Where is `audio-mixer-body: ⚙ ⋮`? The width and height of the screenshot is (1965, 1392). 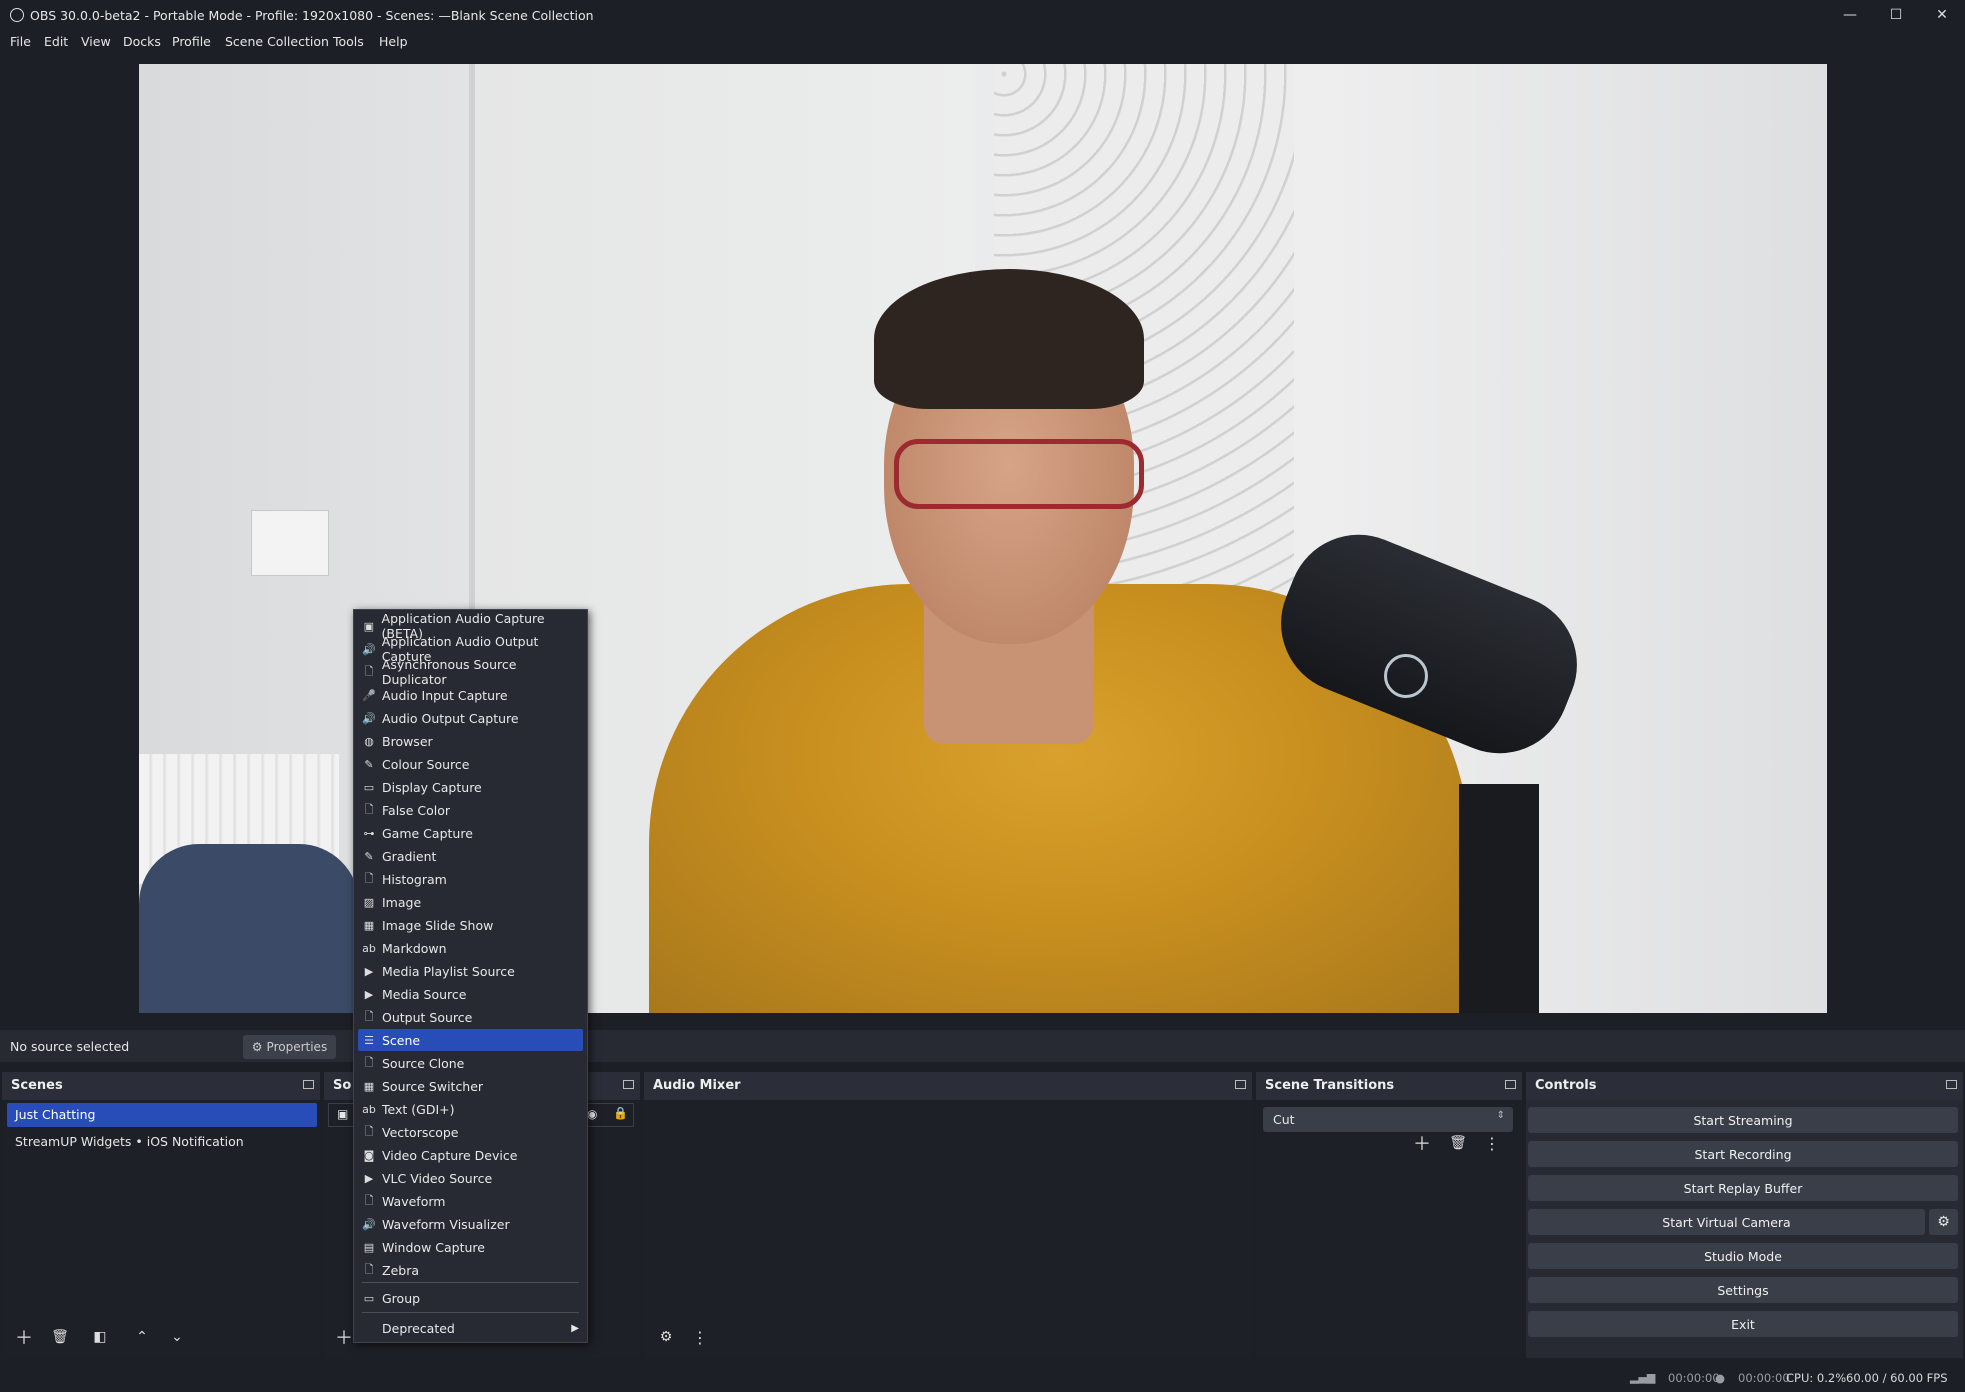 audio-mixer-body: ⚙ ⋮ is located at coordinates (948, 1229).